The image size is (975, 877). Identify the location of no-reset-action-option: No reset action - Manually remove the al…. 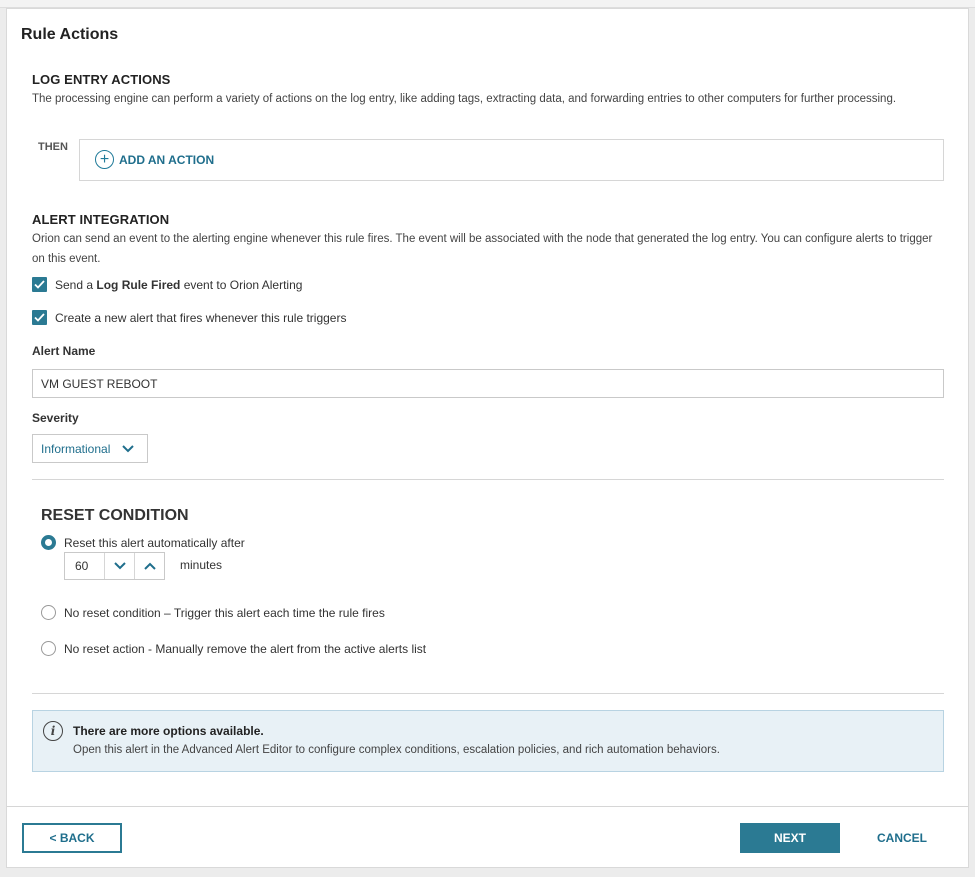
(233, 648).